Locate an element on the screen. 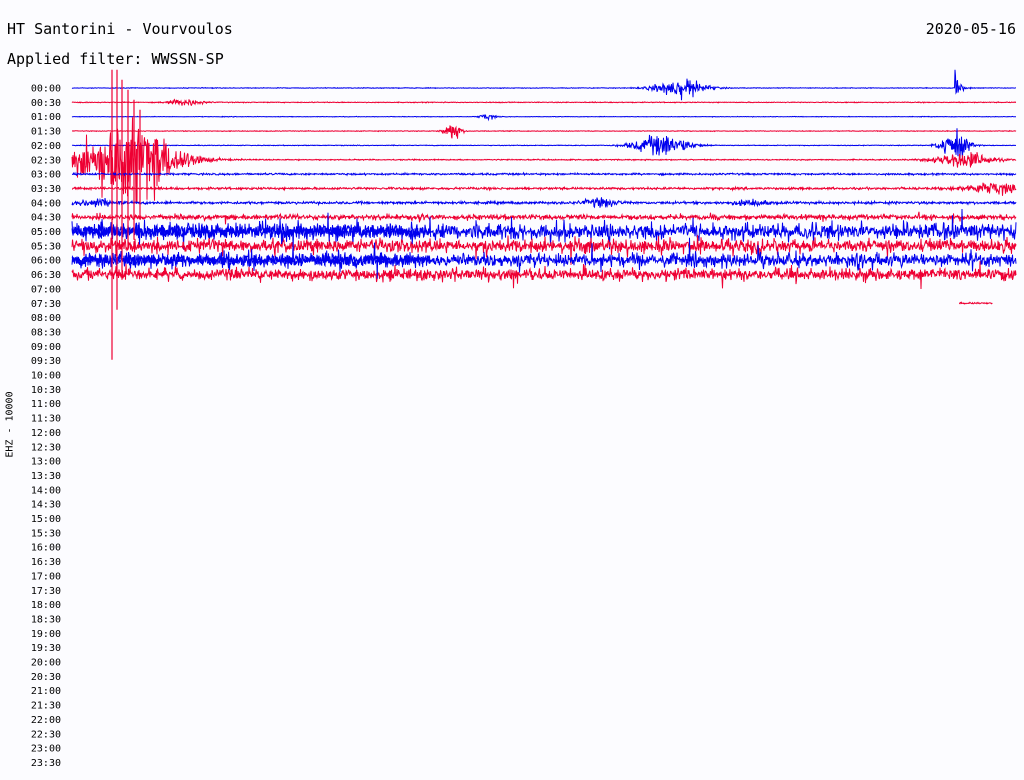 The height and width of the screenshot is (780, 1024). row-time-label: 10:30 is located at coordinates (46, 390).